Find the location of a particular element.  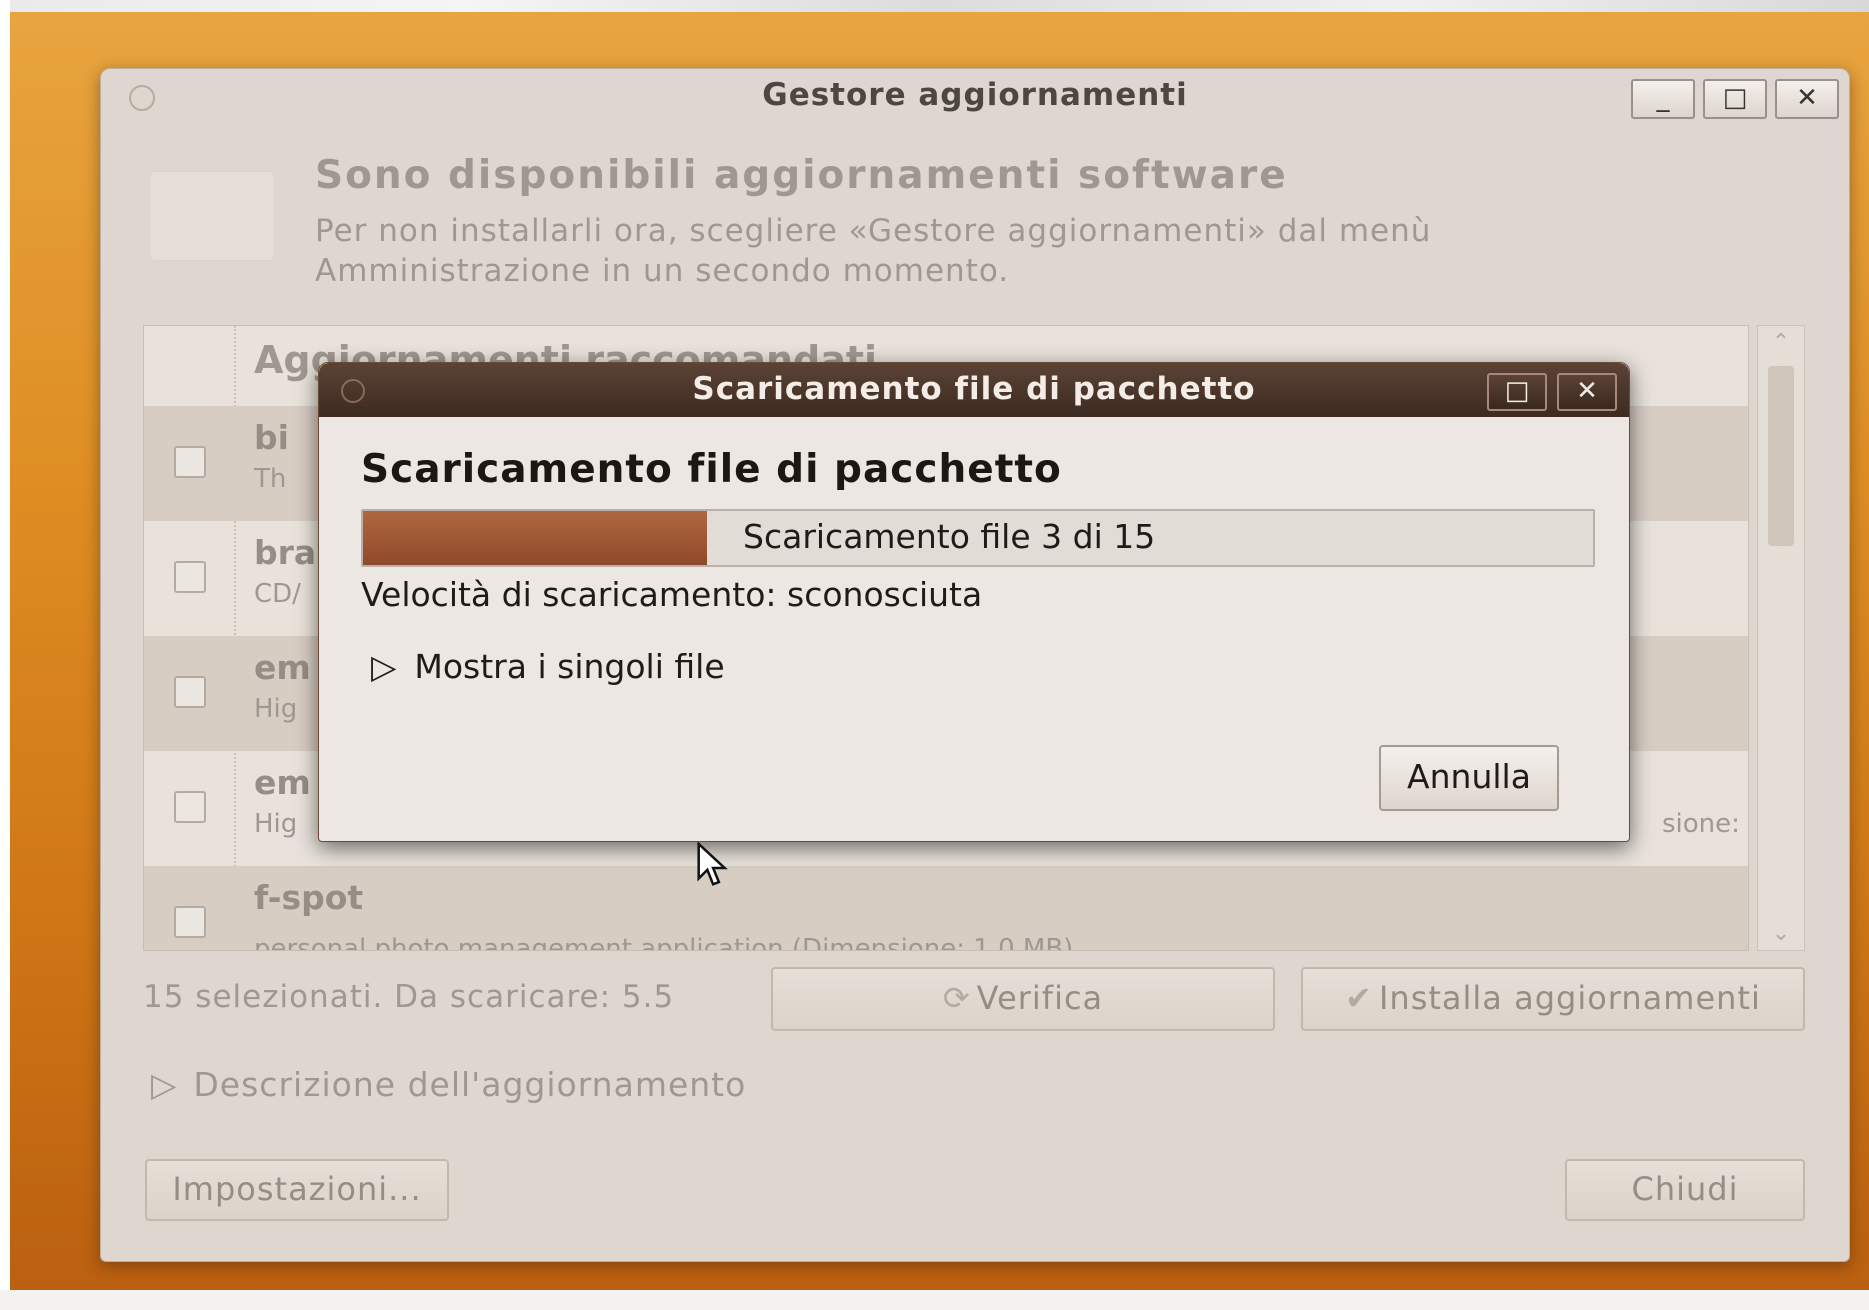

update-description-expander: ▷ Descrizione dell'aggiornamento is located at coordinates (448, 1084).